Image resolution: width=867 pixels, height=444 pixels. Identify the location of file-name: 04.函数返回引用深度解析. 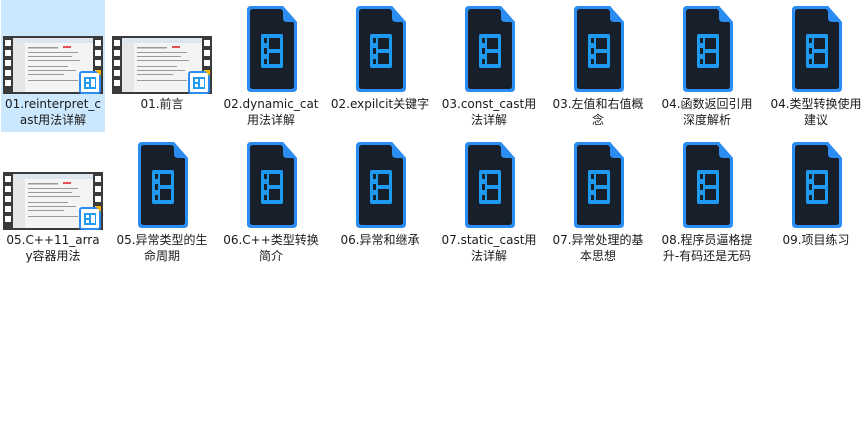
(707, 112).